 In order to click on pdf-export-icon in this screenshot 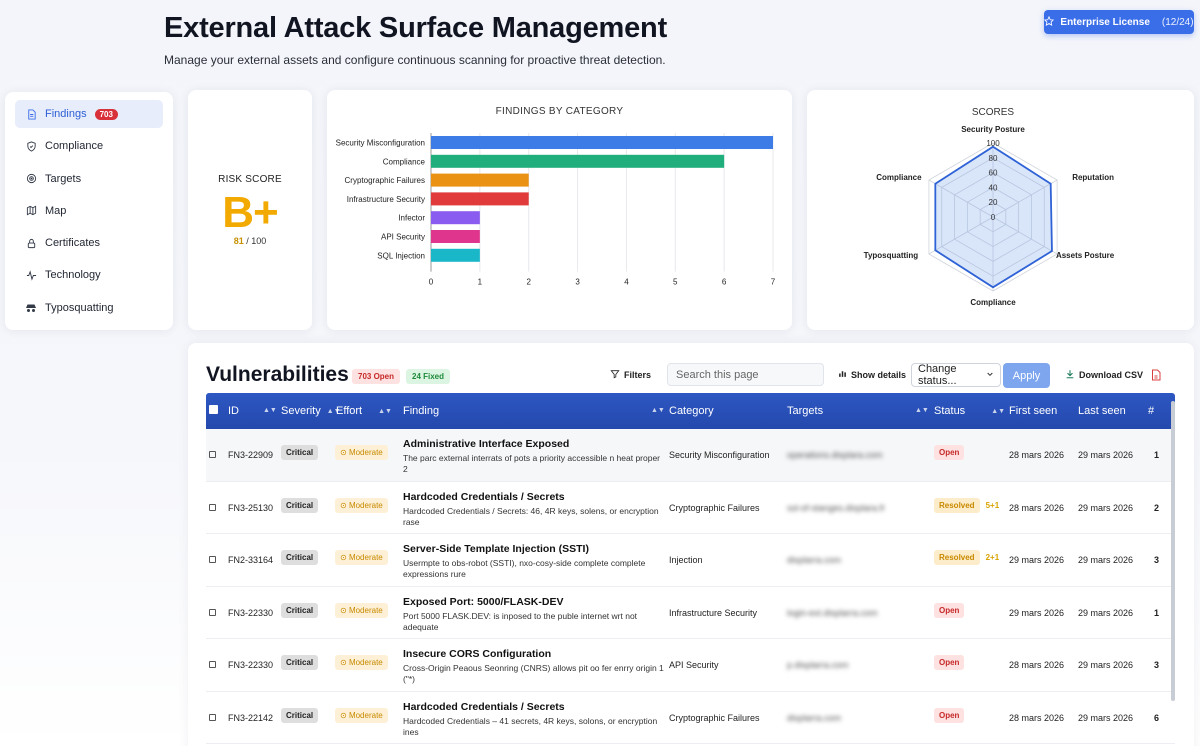, I will do `click(1156, 377)`.